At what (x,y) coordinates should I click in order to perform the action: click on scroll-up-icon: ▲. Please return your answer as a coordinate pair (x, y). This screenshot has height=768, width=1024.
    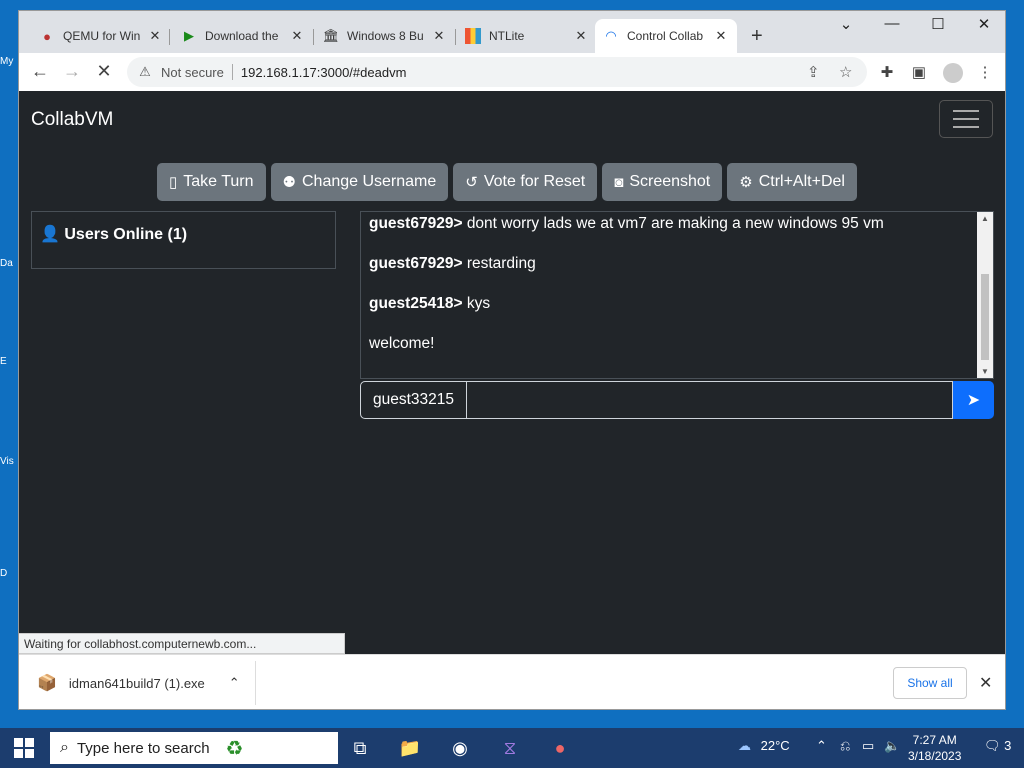
    Looking at the image, I should click on (985, 218).